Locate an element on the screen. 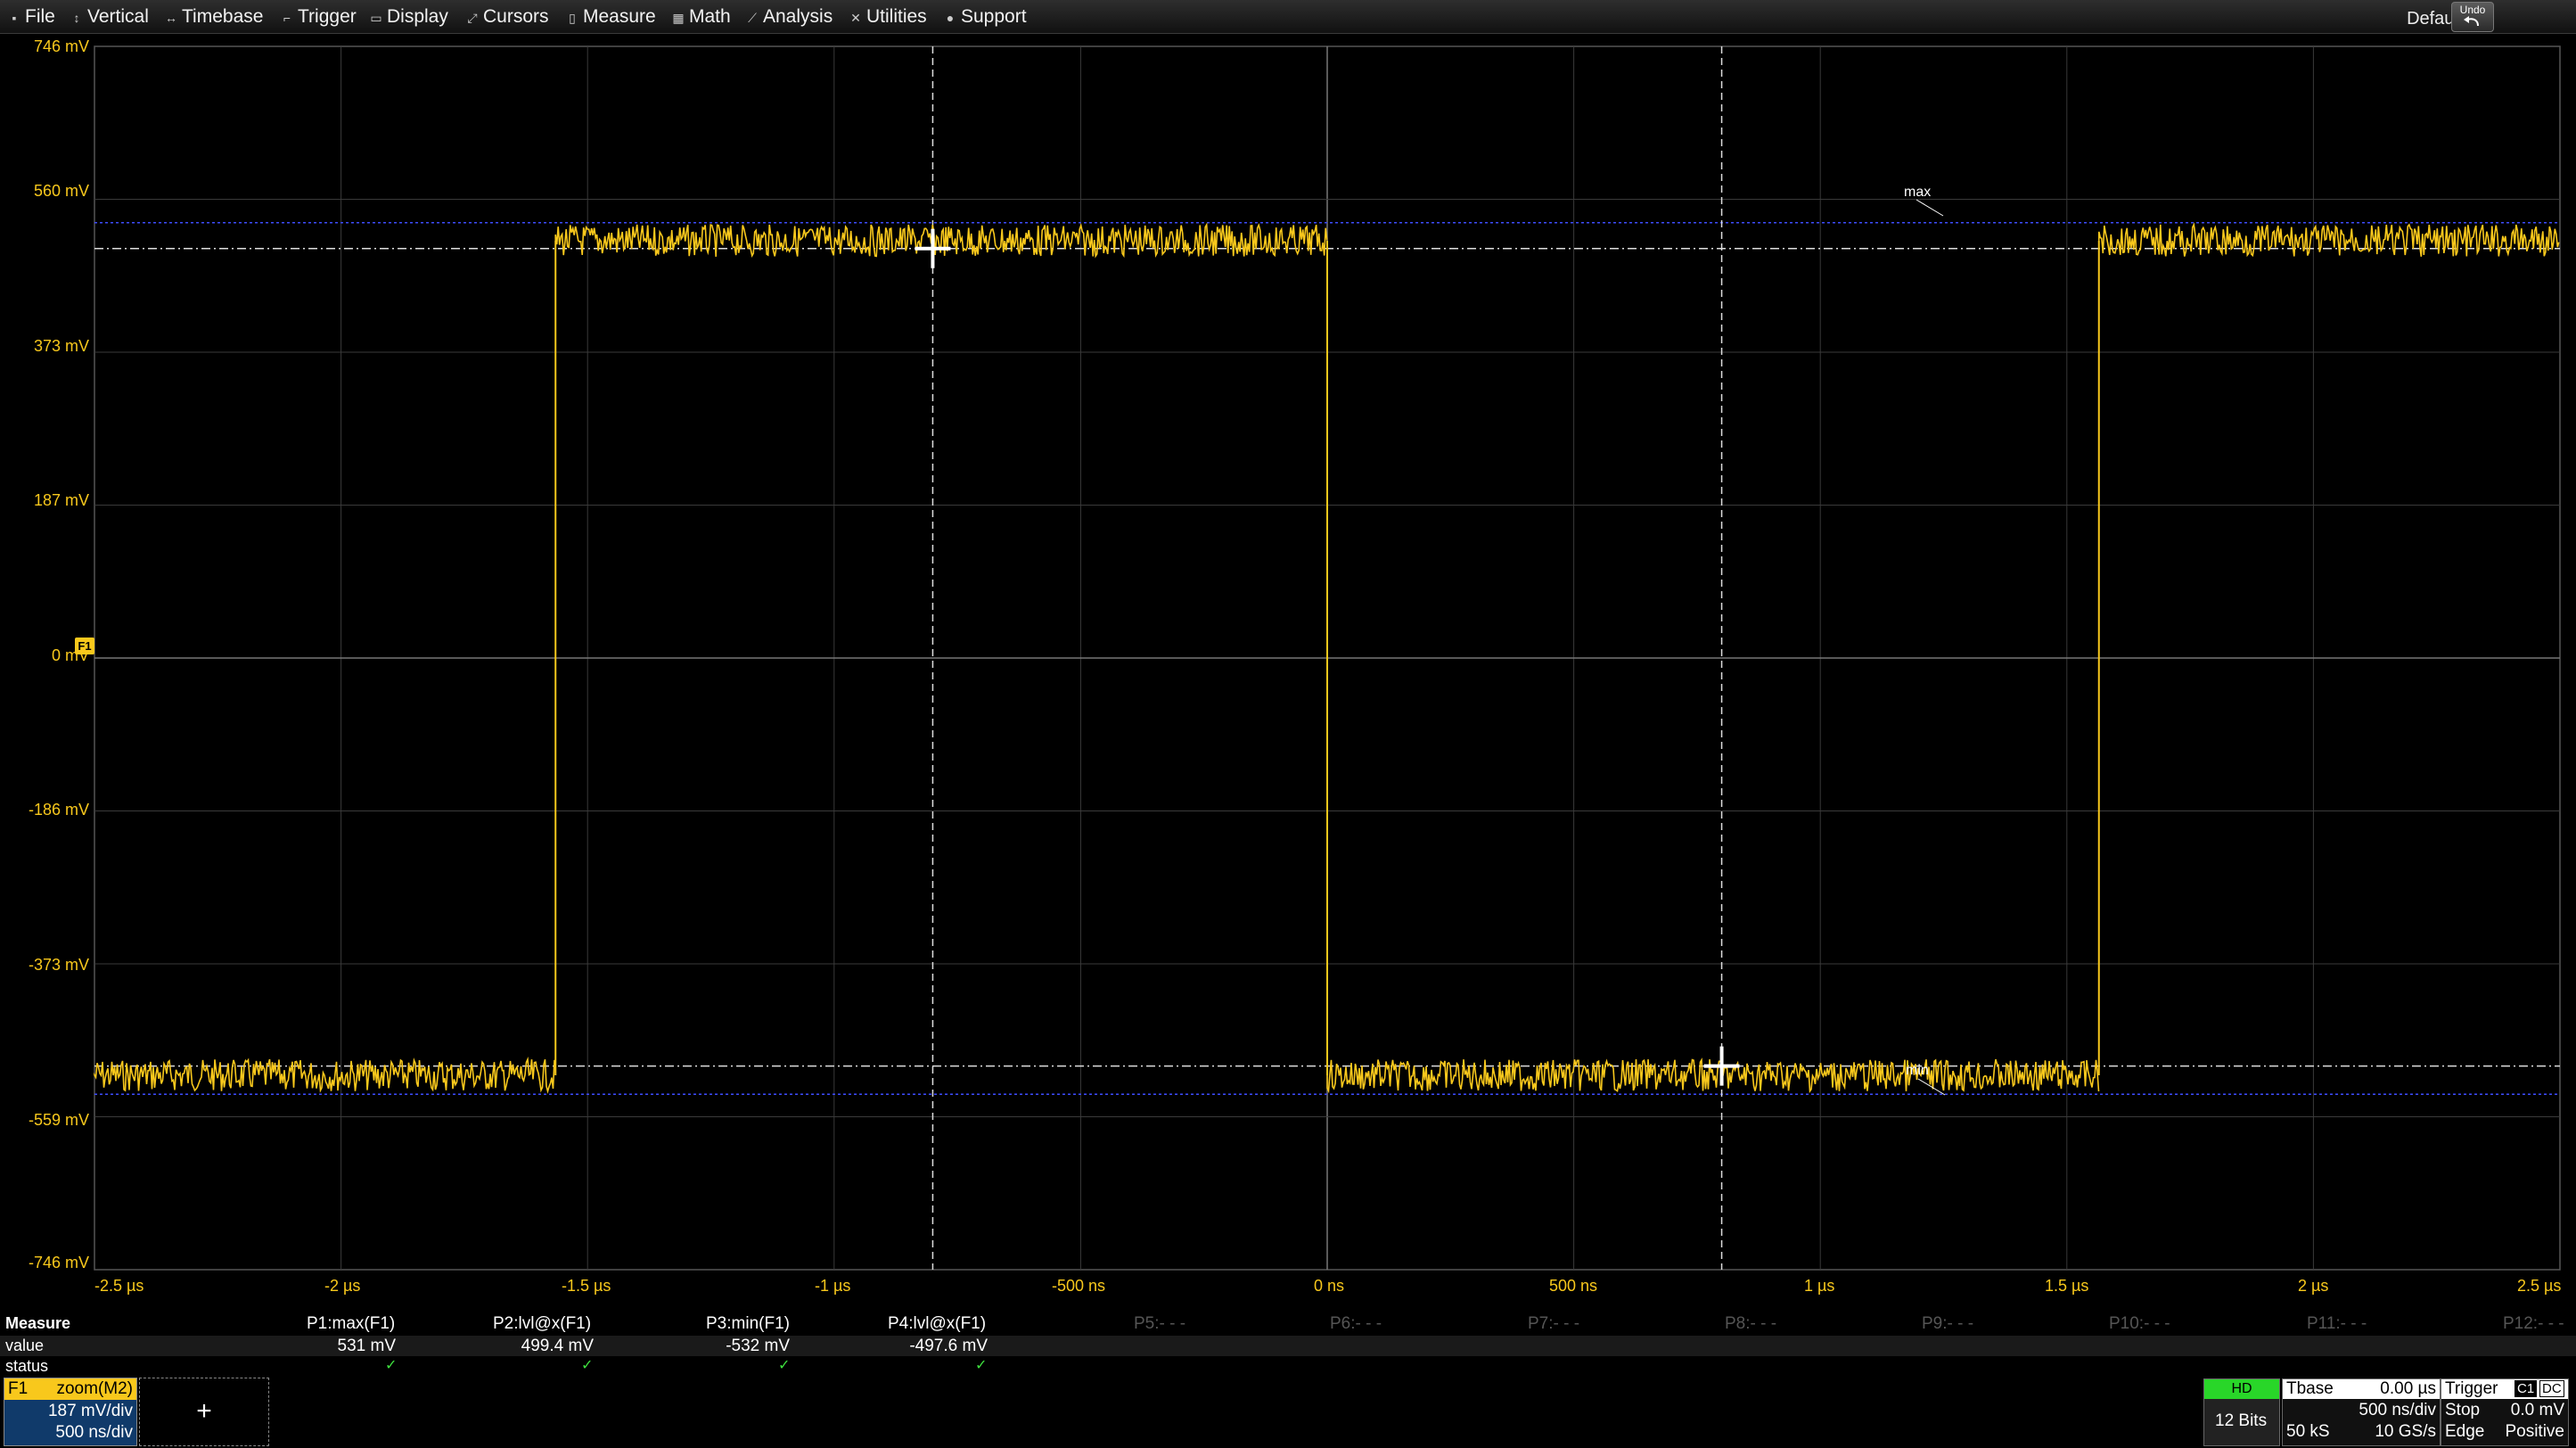 Image resolution: width=2576 pixels, height=1448 pixels. measure-status-label: status is located at coordinates (27, 1366).